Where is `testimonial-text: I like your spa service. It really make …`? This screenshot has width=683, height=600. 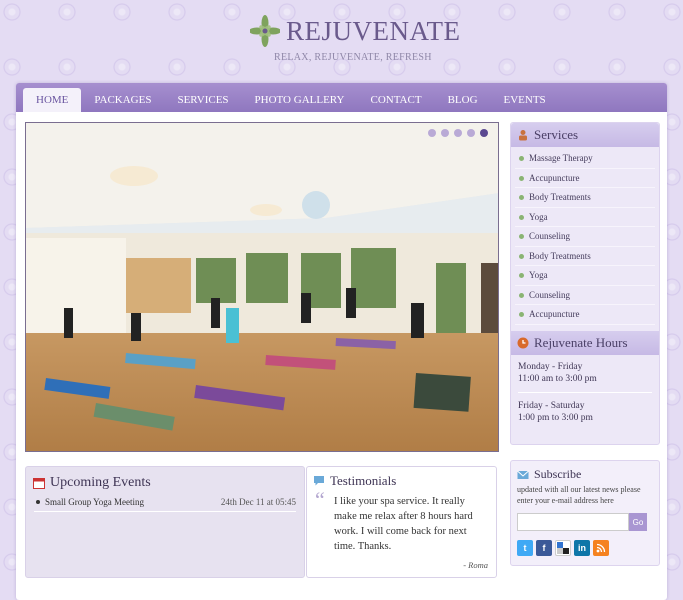
testimonial-text: I like your spa service. It really make … is located at coordinates (403, 524).